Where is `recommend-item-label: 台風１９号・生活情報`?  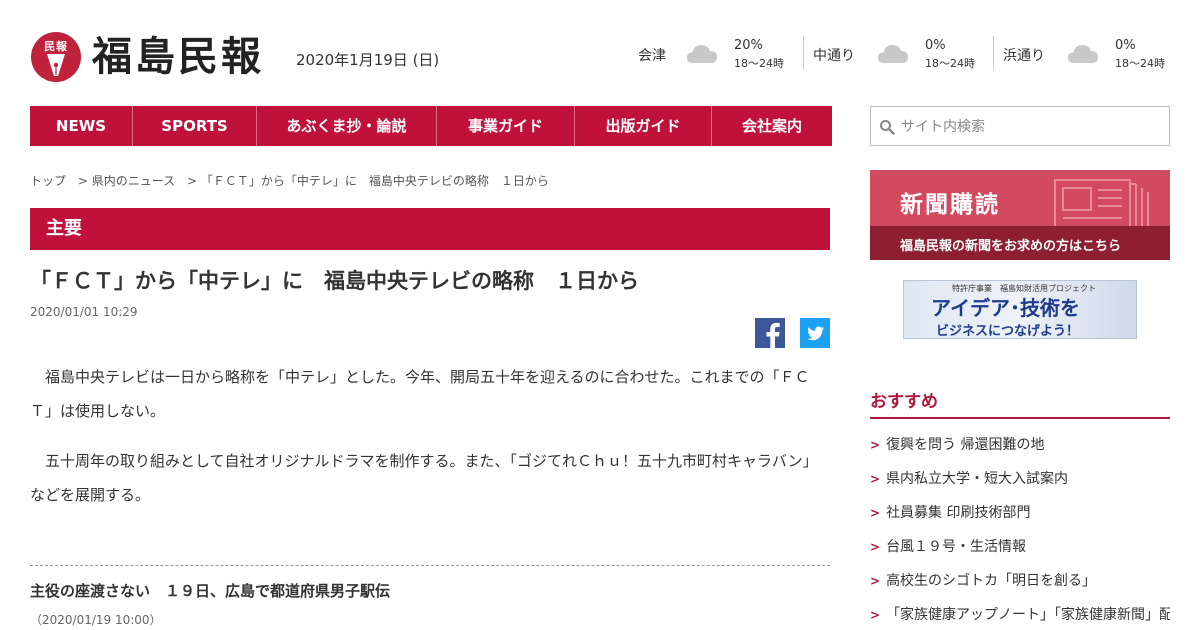
recommend-item-label: 台風１９号・生活情報 is located at coordinates (956, 547).